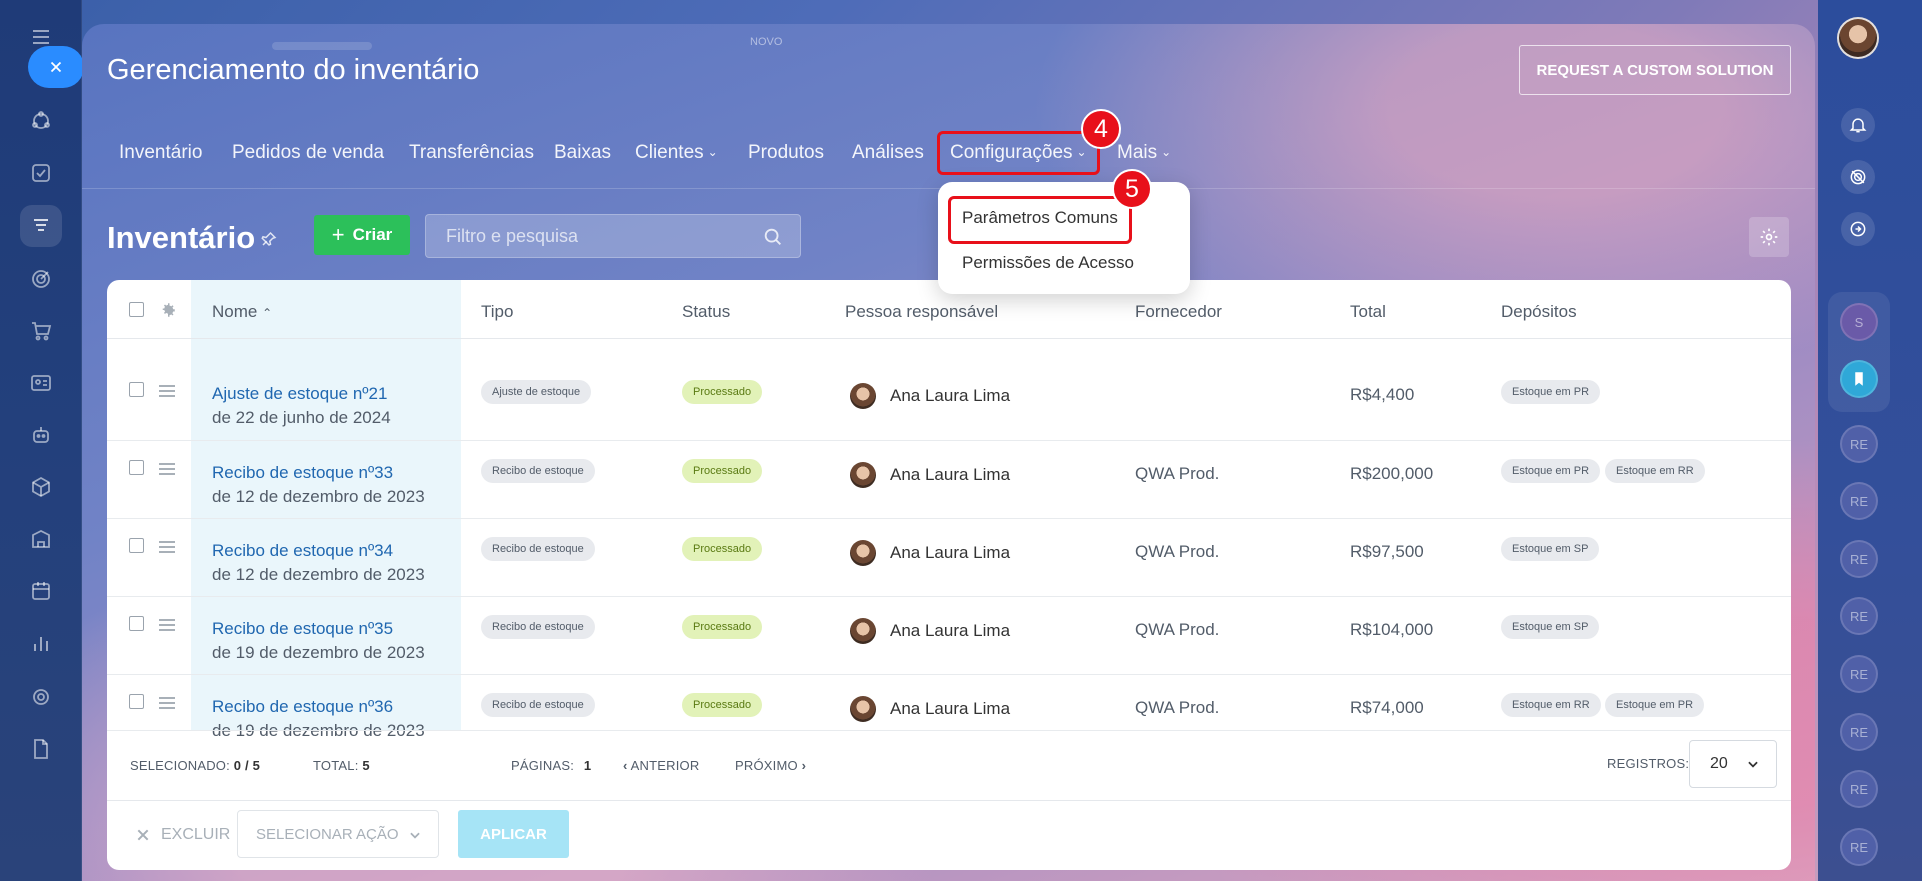  I want to click on column-header-depositos: Depósitos, so click(1539, 312).